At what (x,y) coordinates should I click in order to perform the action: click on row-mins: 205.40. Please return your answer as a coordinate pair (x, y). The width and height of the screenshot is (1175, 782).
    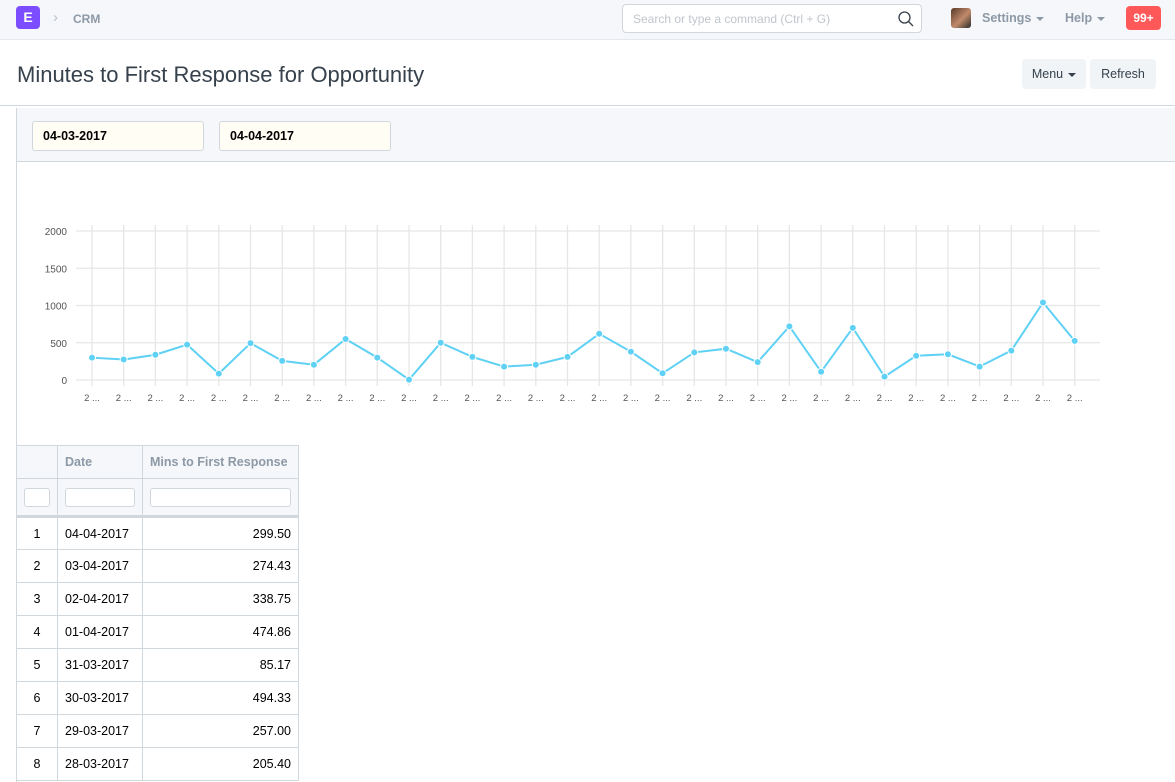
    Looking at the image, I should click on (220, 764).